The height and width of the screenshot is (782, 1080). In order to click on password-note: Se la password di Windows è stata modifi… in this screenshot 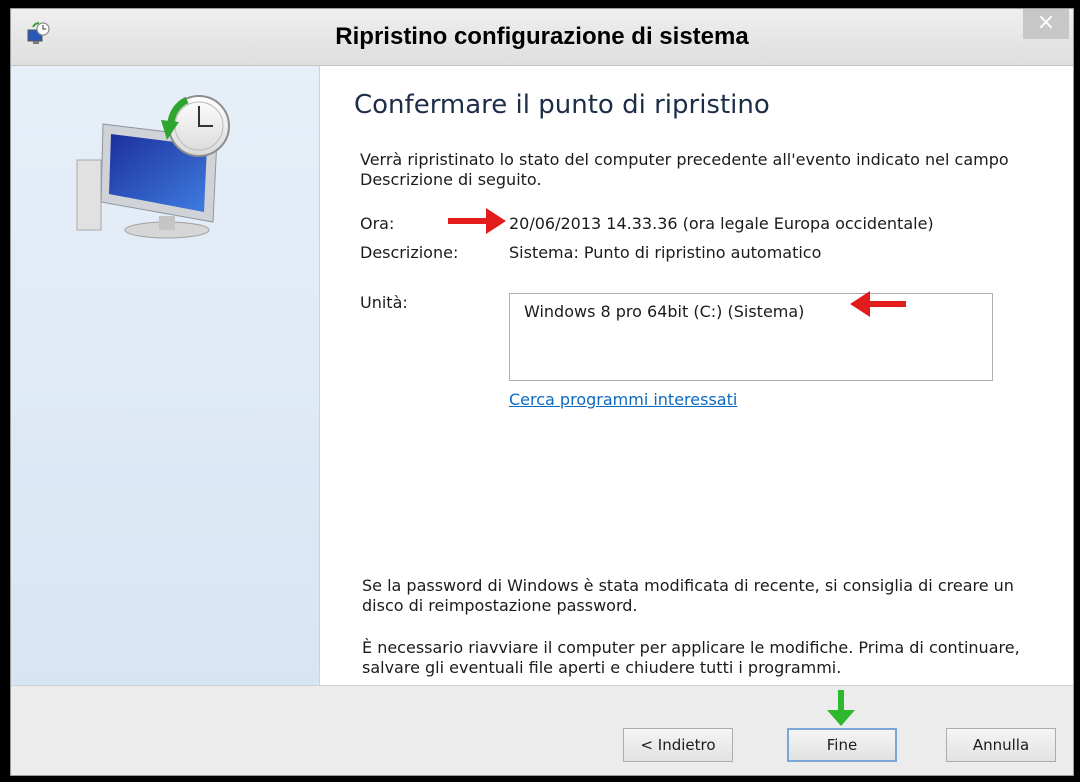, I will do `click(688, 595)`.